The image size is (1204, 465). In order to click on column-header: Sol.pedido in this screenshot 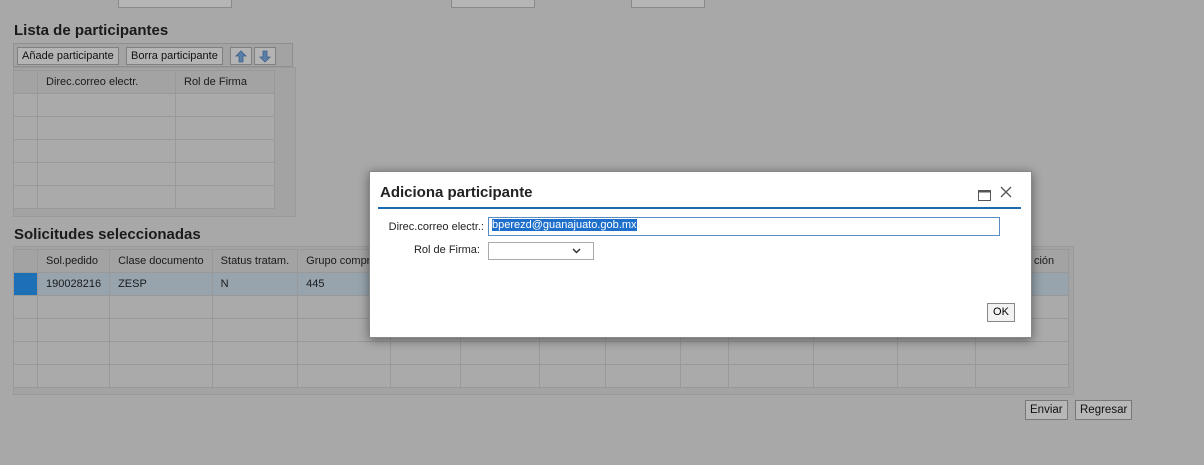, I will do `click(73, 261)`.